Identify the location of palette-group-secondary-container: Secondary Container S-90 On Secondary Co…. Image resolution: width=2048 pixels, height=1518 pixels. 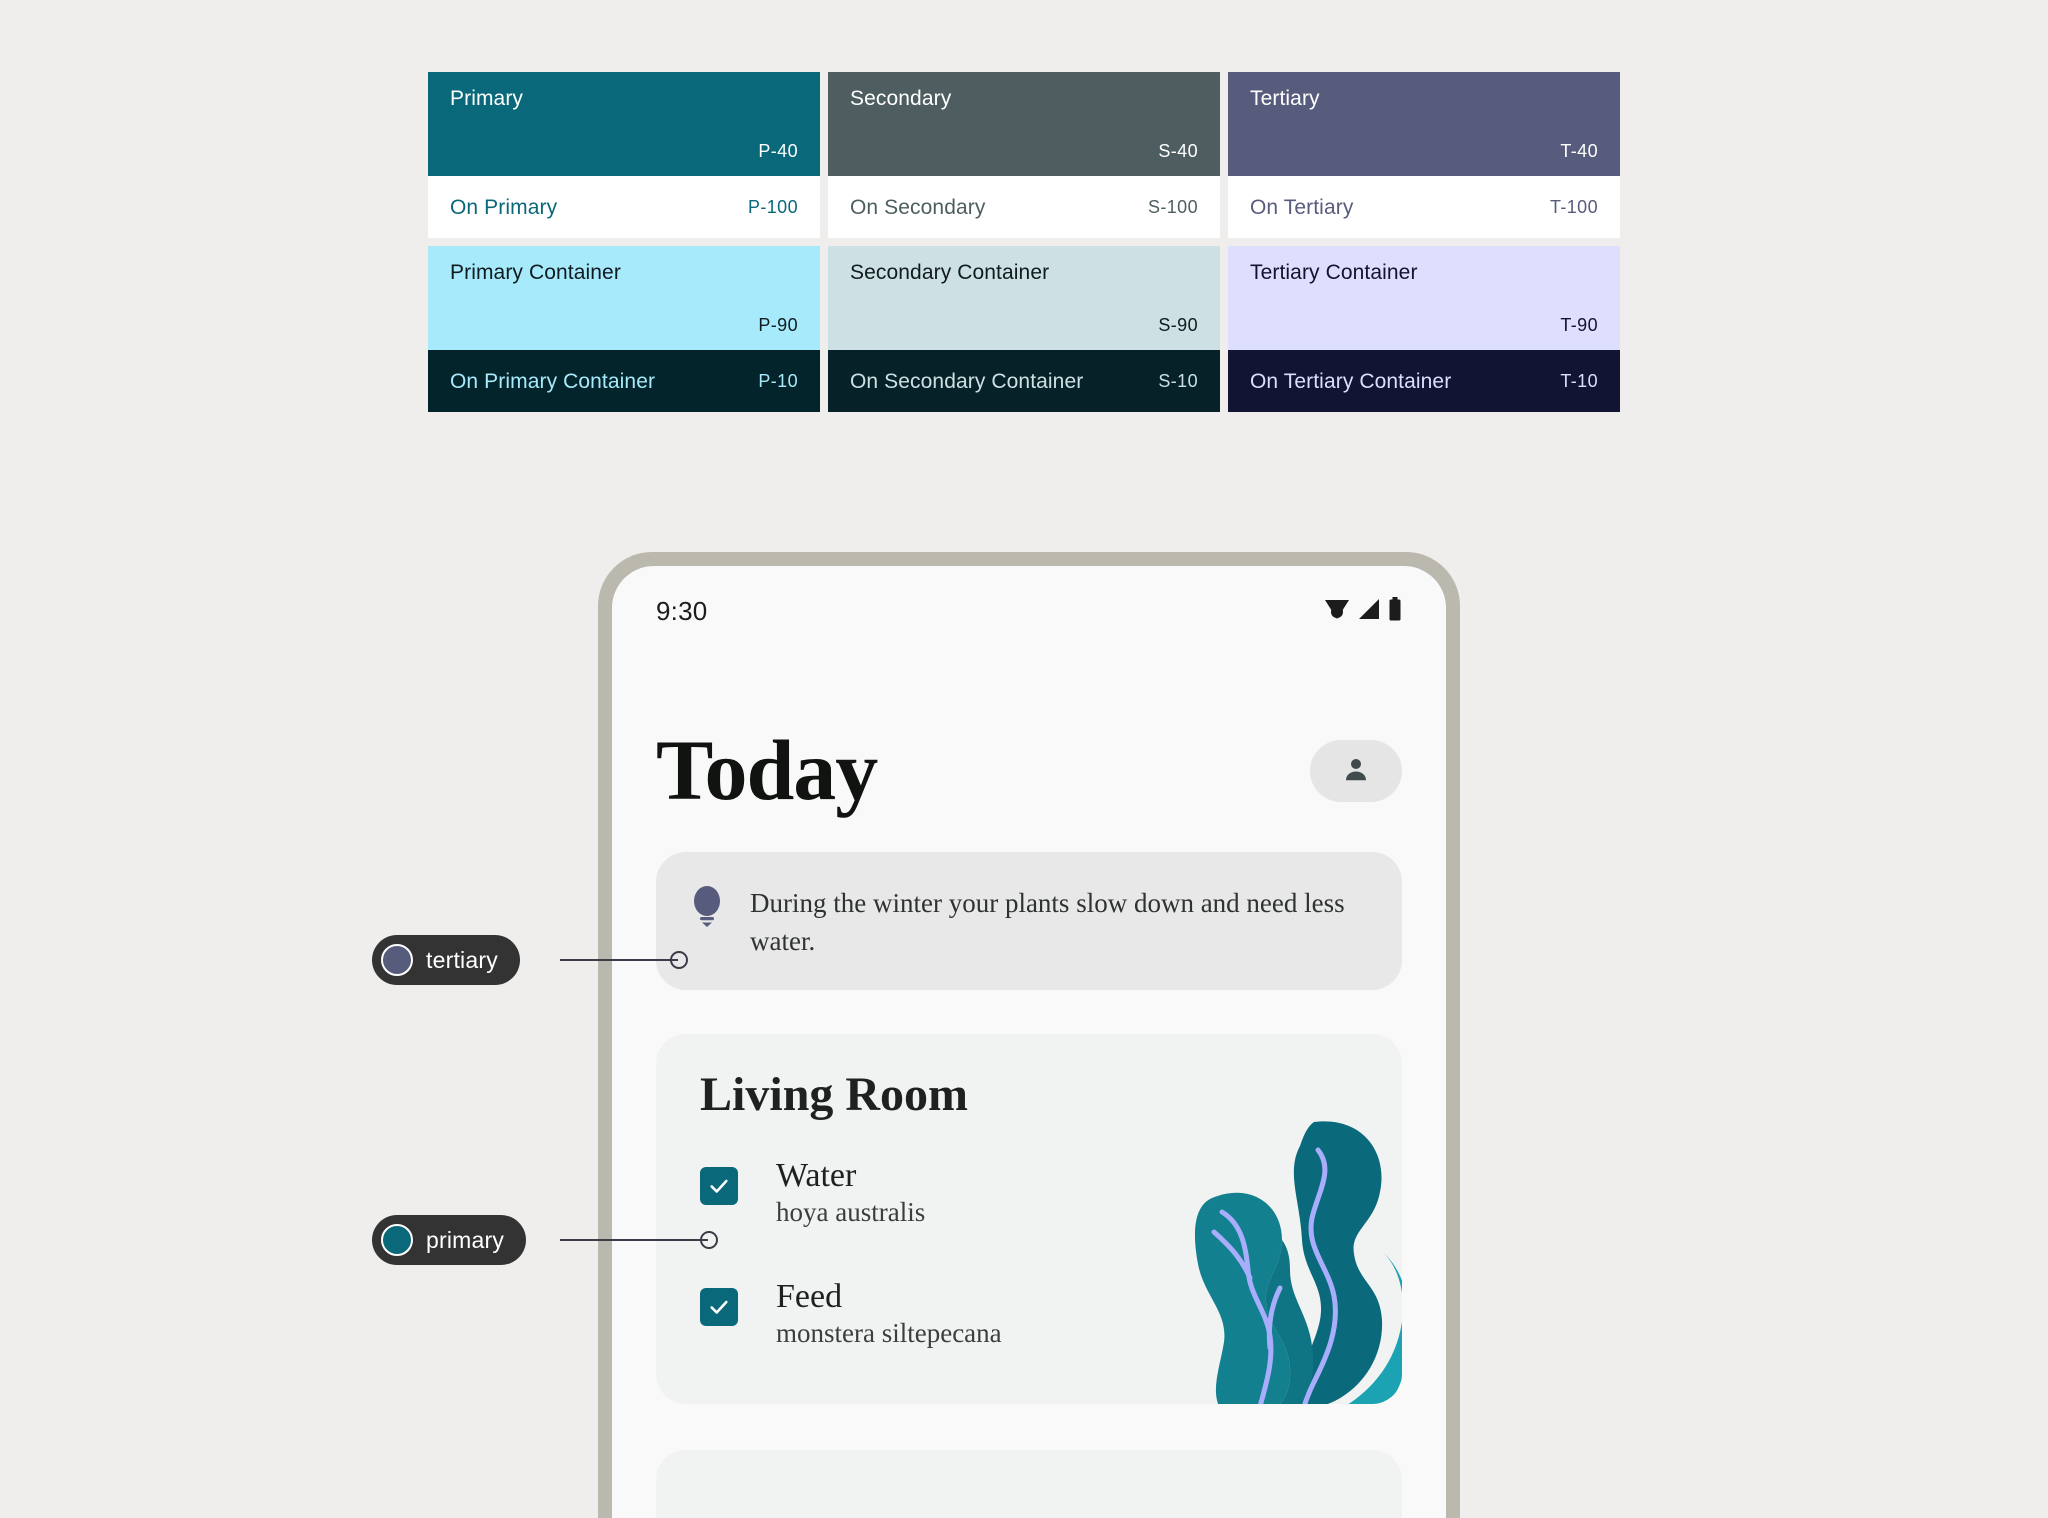
(1024, 329).